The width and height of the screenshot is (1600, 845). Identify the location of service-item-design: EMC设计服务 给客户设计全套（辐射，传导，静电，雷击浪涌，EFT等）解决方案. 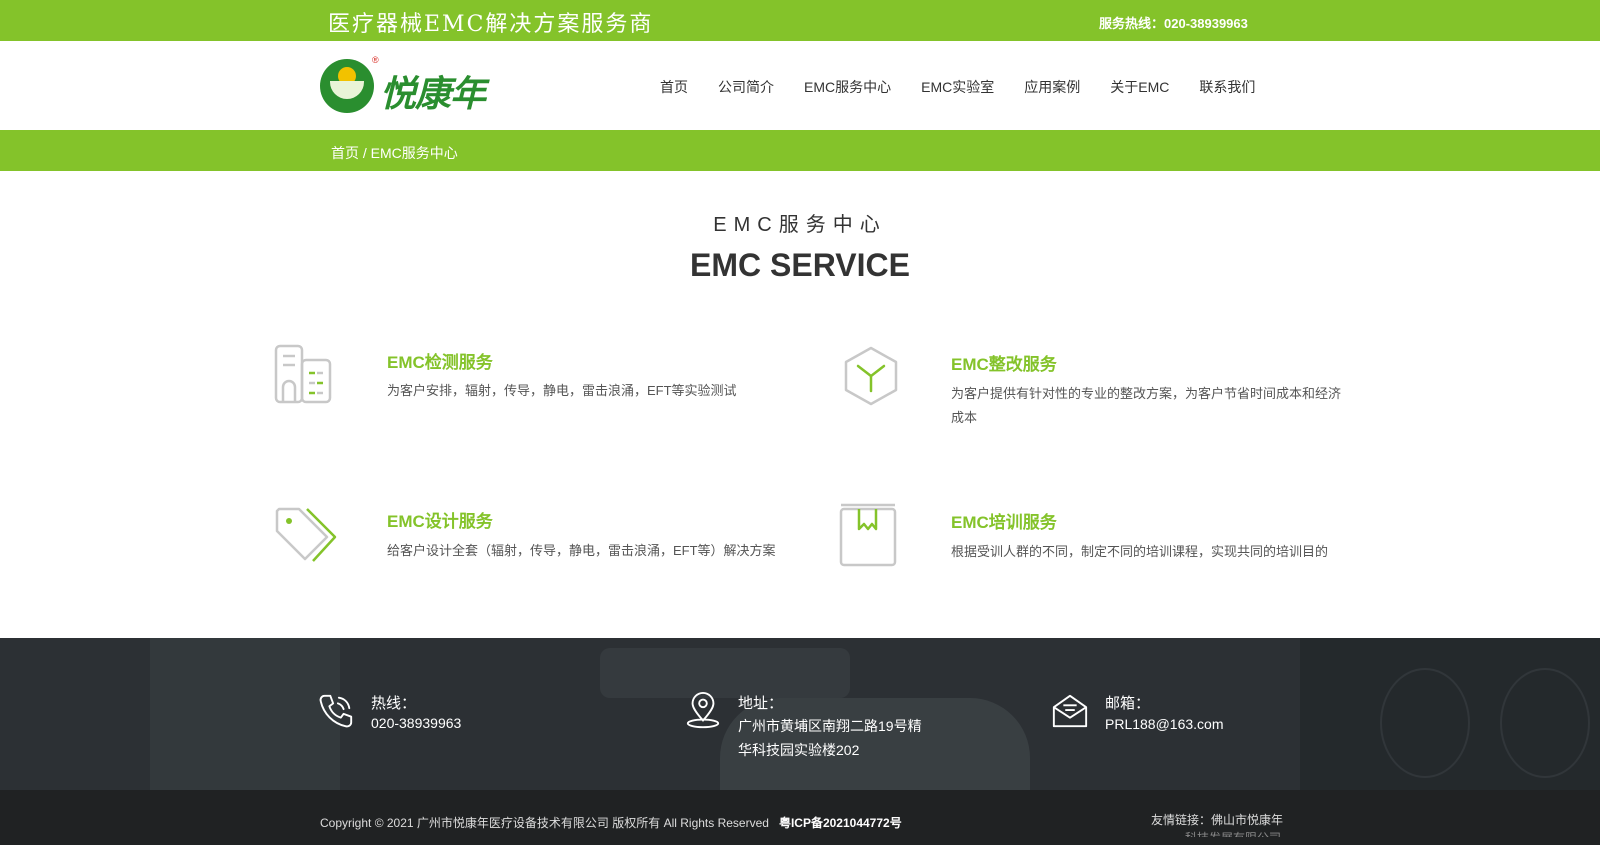
(533, 538).